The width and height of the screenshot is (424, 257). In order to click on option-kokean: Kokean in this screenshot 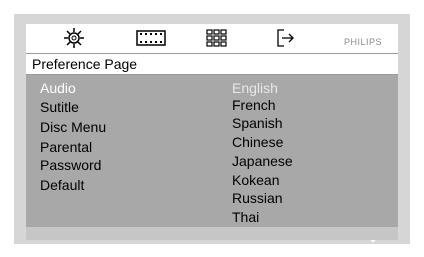, I will do `click(255, 180)`.